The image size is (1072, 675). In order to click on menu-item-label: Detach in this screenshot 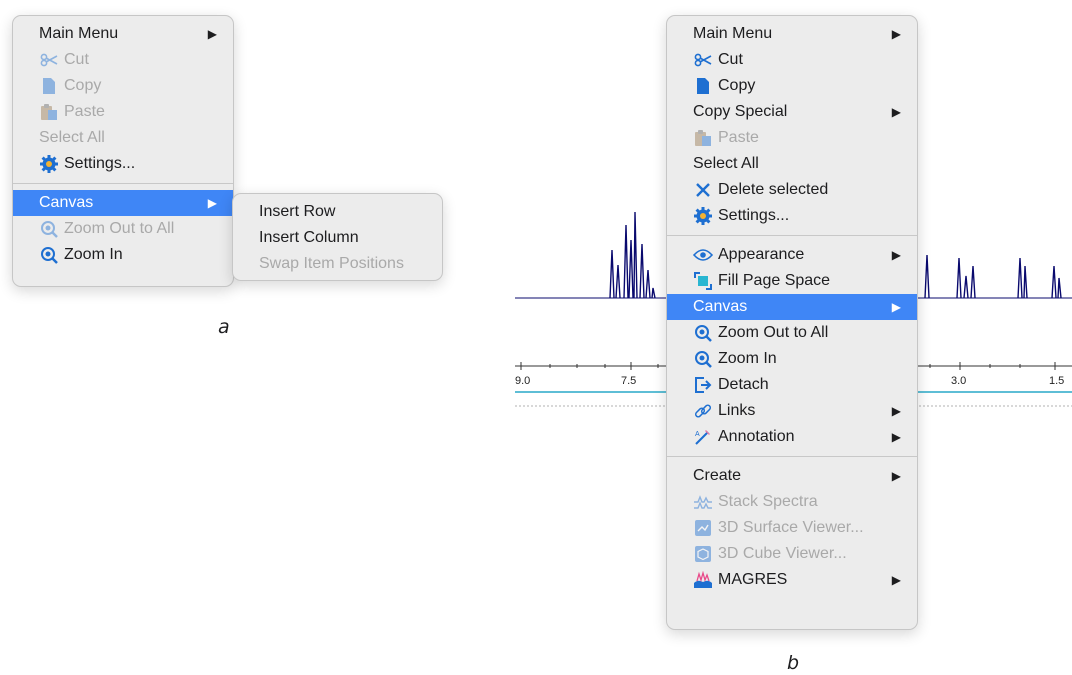, I will do `click(743, 384)`.